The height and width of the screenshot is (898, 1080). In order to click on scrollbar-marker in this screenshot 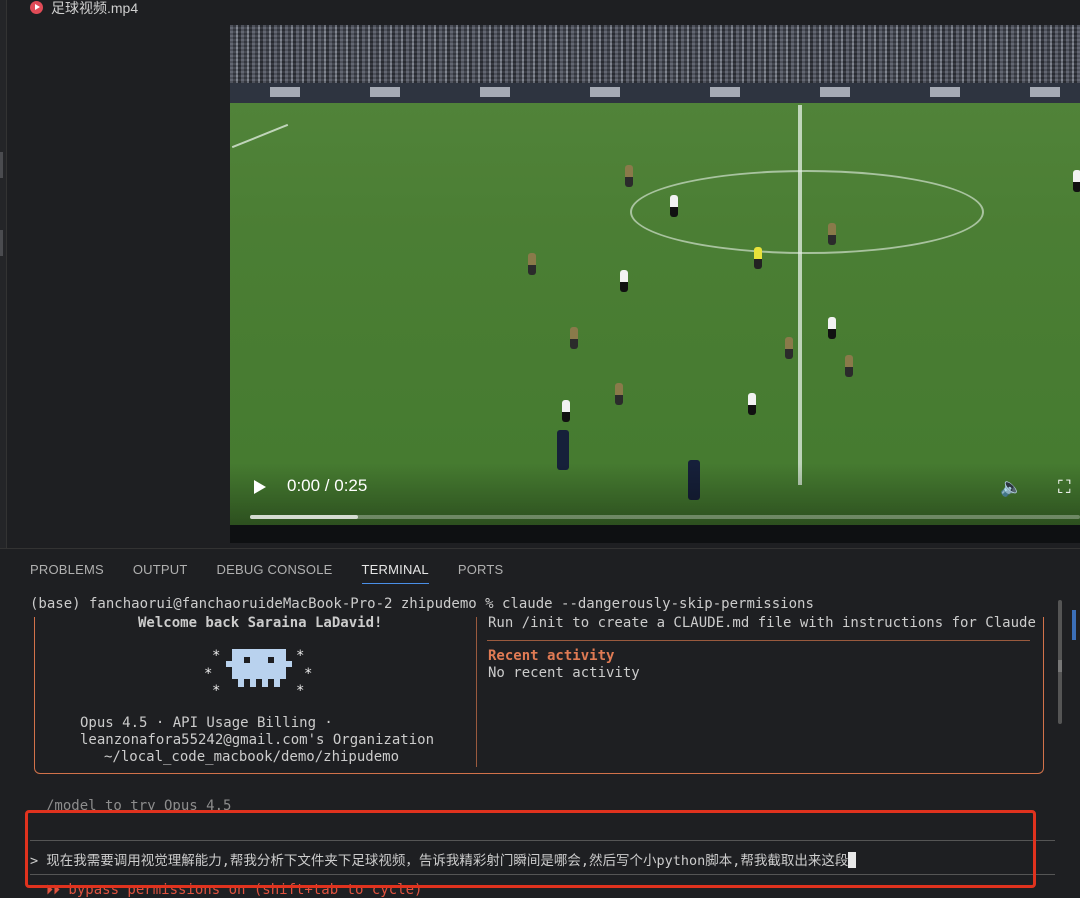, I will do `click(1060, 666)`.